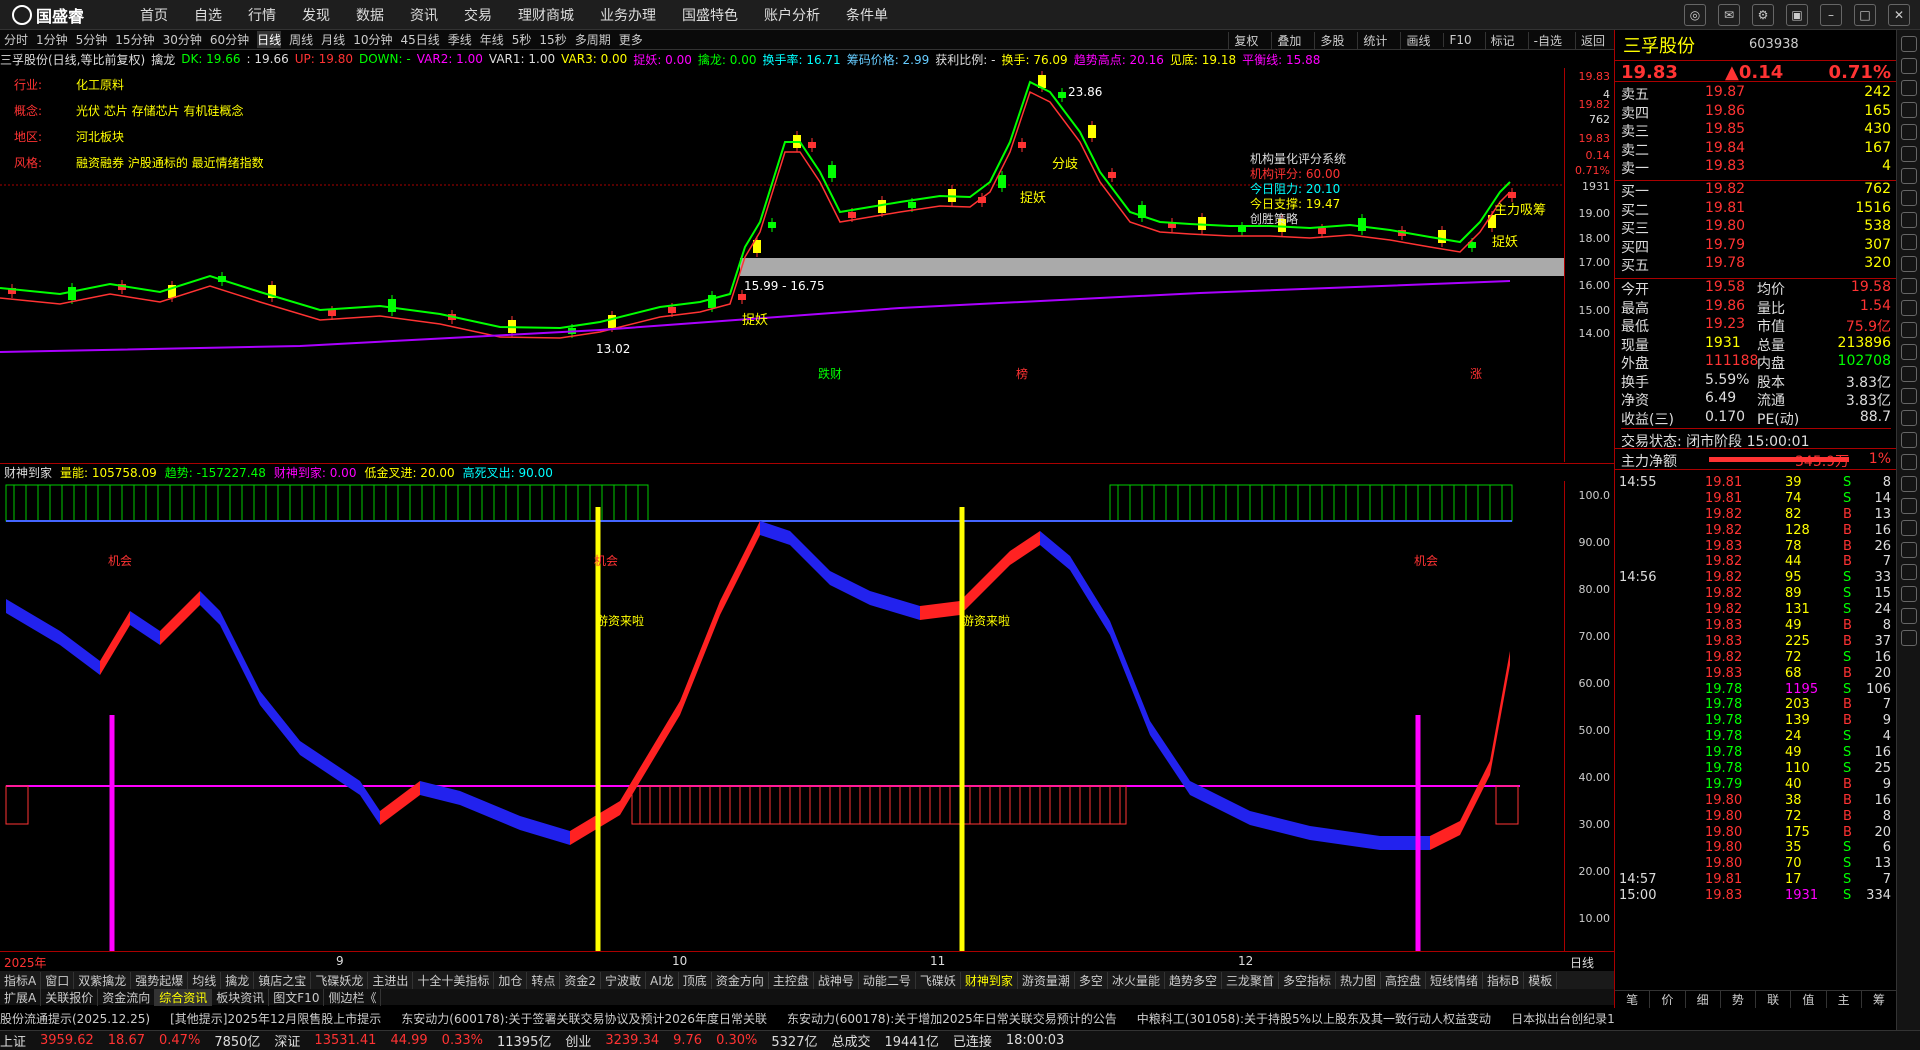  What do you see at coordinates (70, 997) in the screenshot?
I see `extension-tab: 关联报价` at bounding box center [70, 997].